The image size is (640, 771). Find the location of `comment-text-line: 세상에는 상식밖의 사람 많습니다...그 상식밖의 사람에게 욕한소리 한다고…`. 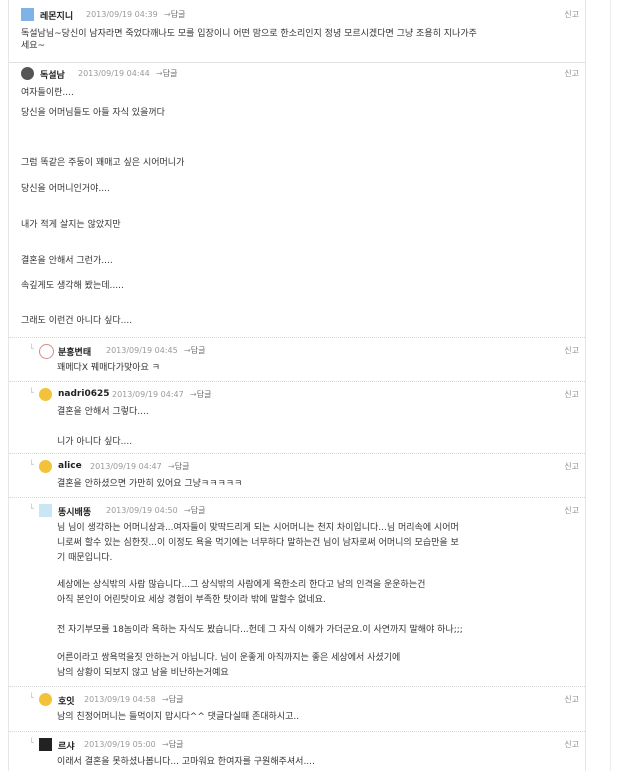

comment-text-line: 세상에는 상식밖의 사람 많습니다...그 상식밖의 사람에게 욕한소리 한다고… is located at coordinates (241, 585).